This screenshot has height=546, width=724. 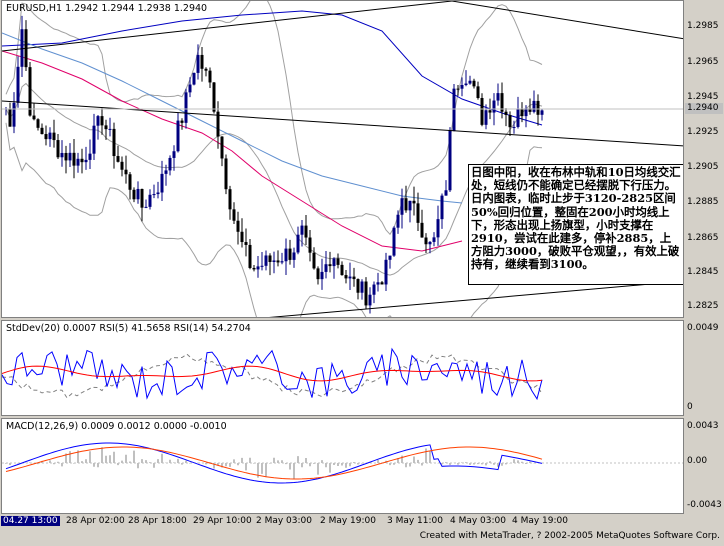 I want to click on price-axis-label: 1.2925, so click(x=703, y=132).